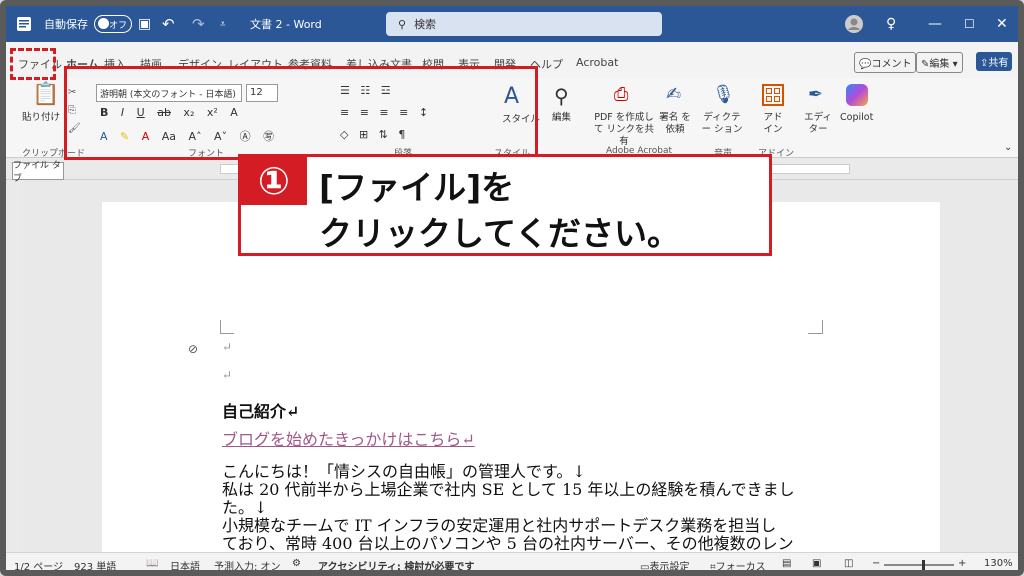  What do you see at coordinates (247, 564) in the screenshot?
I see `predictive-text: 予測入力: オン` at bounding box center [247, 564].